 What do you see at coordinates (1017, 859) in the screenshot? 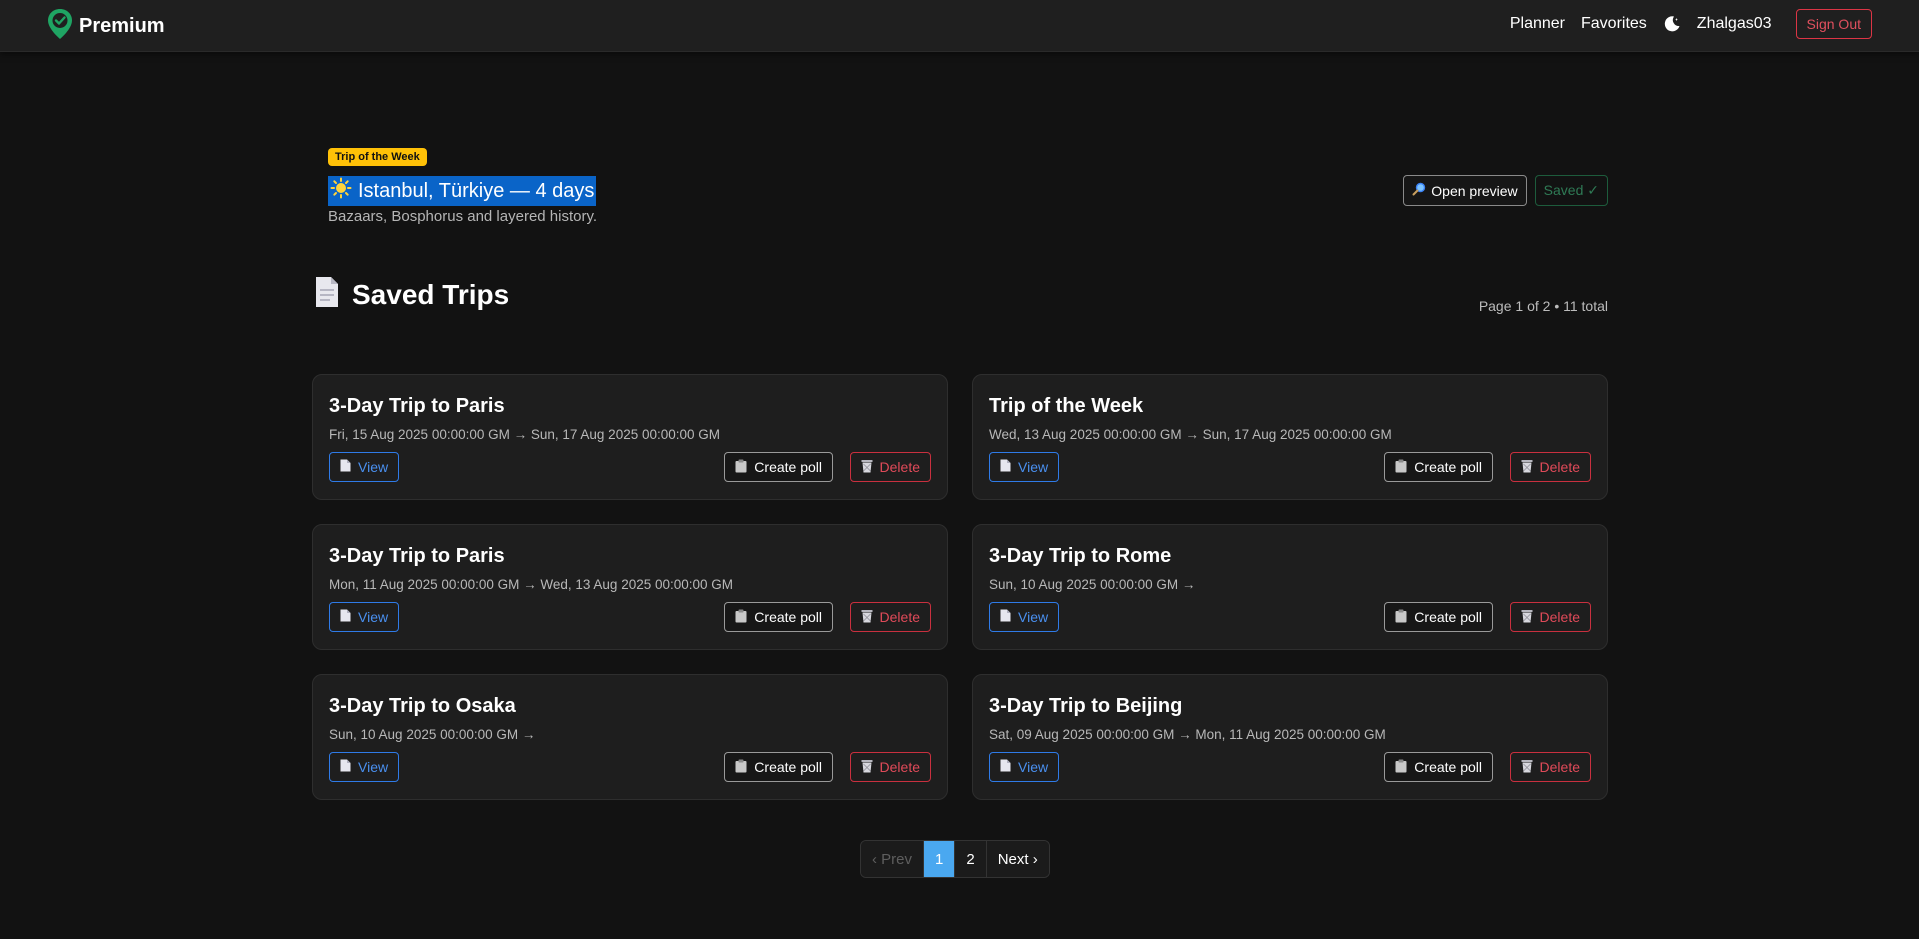
I see `next-page-button: Next ›` at bounding box center [1017, 859].